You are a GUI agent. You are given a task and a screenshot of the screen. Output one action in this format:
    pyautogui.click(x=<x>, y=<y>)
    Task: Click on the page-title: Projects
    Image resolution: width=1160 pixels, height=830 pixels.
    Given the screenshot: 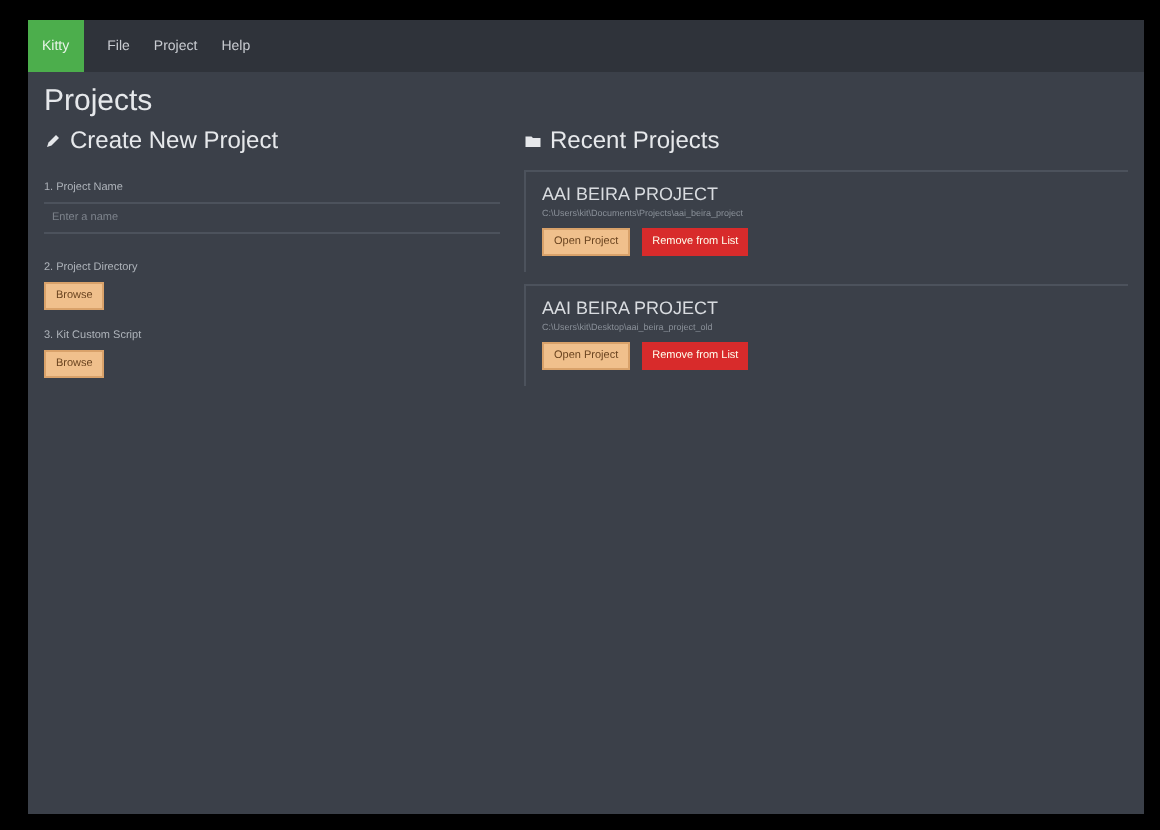 What is the action you would take?
    pyautogui.click(x=99, y=101)
    